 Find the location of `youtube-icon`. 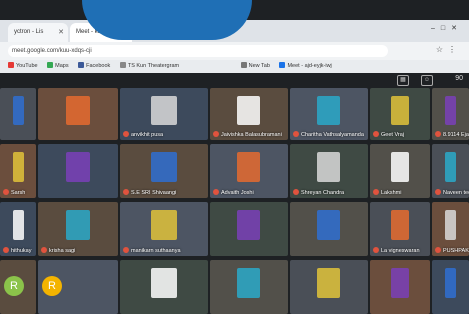

youtube-icon is located at coordinates (11, 65).